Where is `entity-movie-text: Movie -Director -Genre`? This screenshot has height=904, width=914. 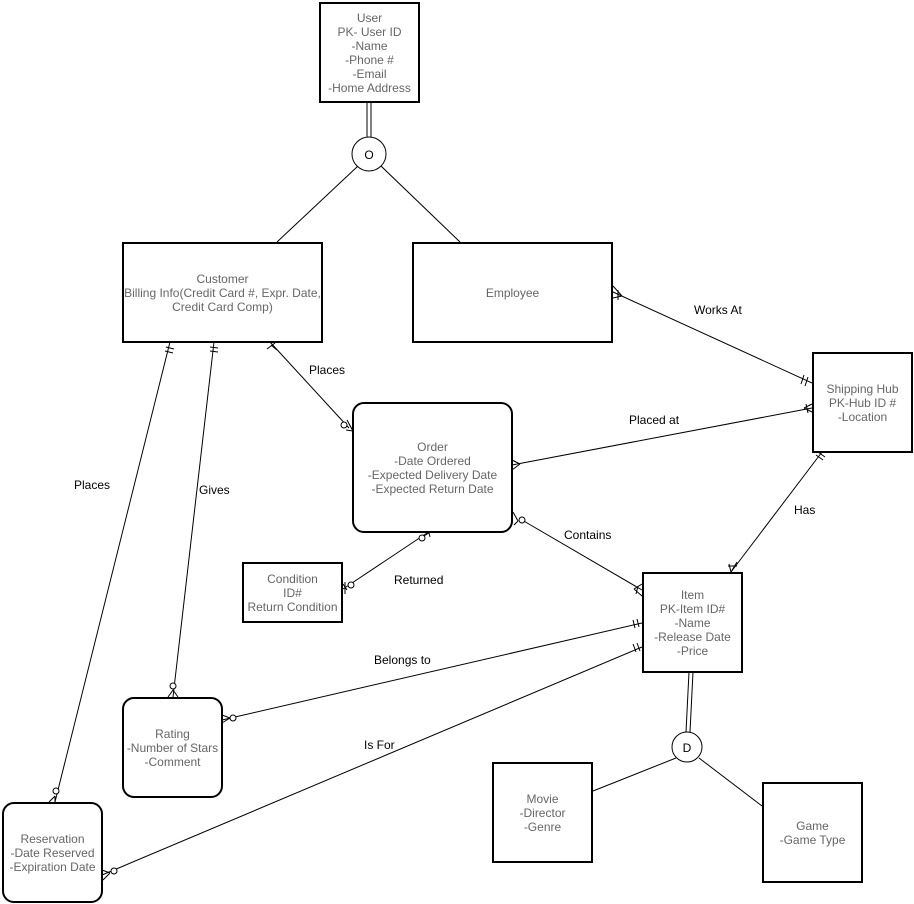 entity-movie-text: Movie -Director -Genre is located at coordinates (542, 812).